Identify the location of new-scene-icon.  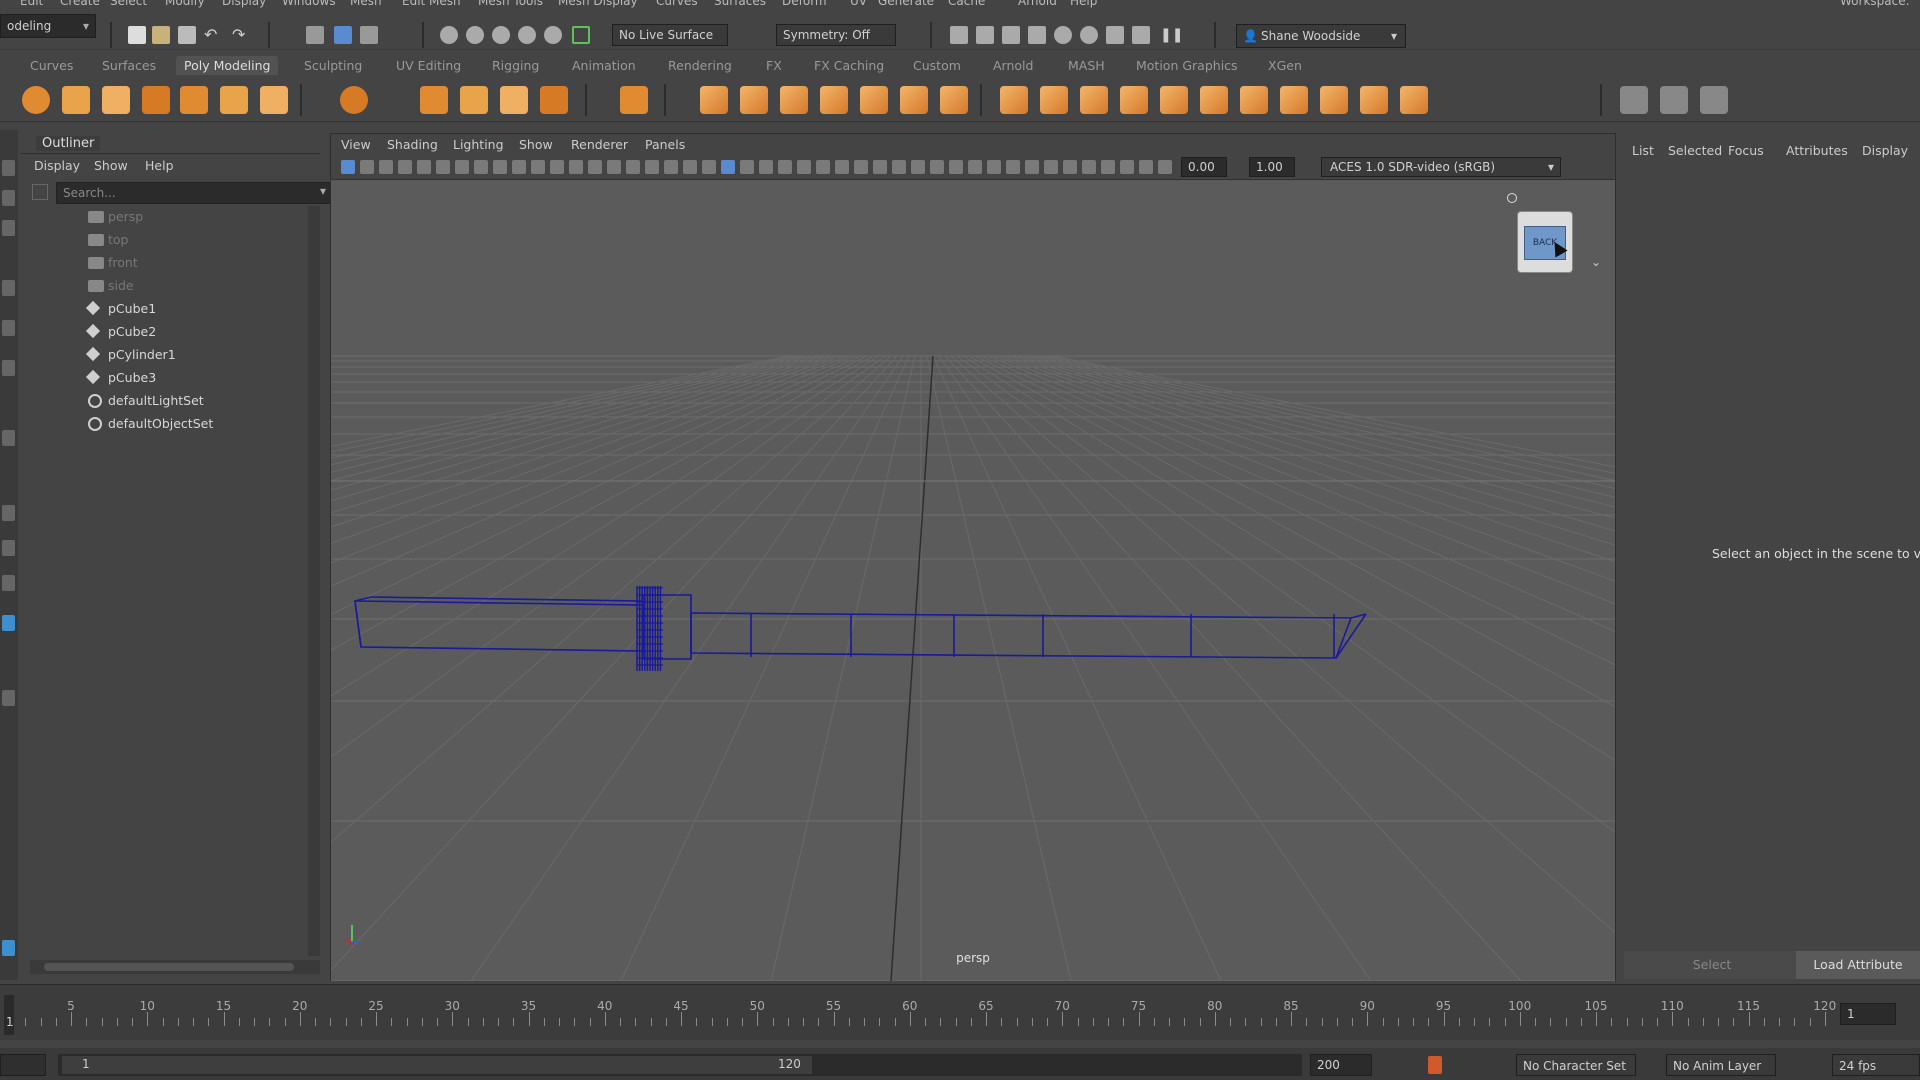
(137, 35).